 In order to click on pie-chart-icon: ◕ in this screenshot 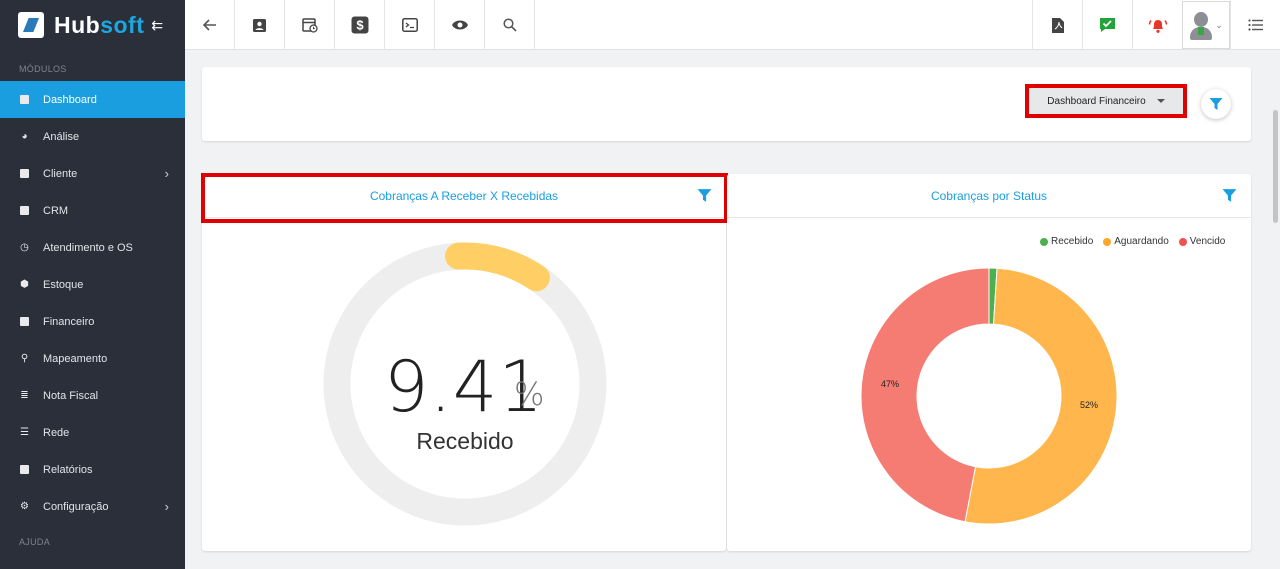, I will do `click(24, 136)`.